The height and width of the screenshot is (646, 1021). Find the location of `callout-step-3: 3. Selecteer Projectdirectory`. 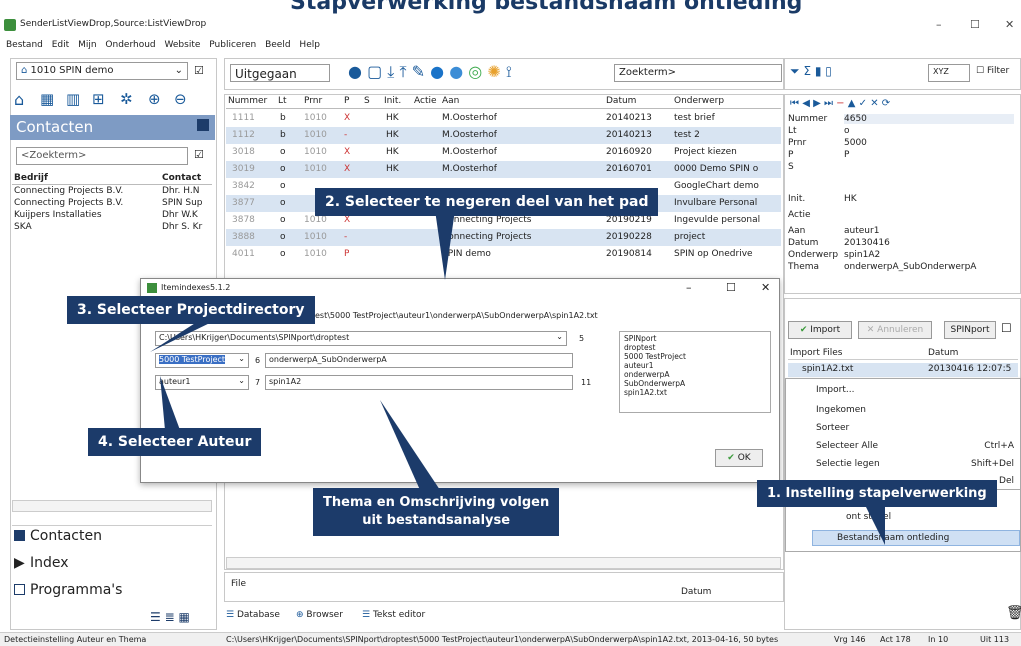

callout-step-3: 3. Selecteer Projectdirectory is located at coordinates (191, 310).